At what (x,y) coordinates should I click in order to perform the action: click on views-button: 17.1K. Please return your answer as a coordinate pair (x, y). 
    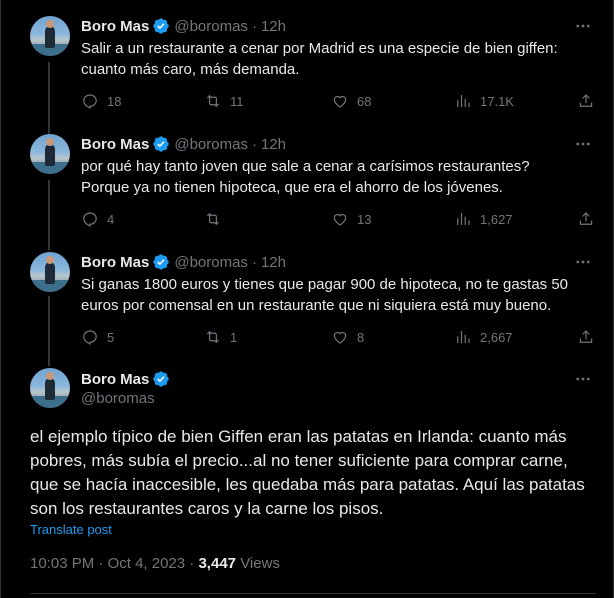
    Looking at the image, I should click on (484, 101).